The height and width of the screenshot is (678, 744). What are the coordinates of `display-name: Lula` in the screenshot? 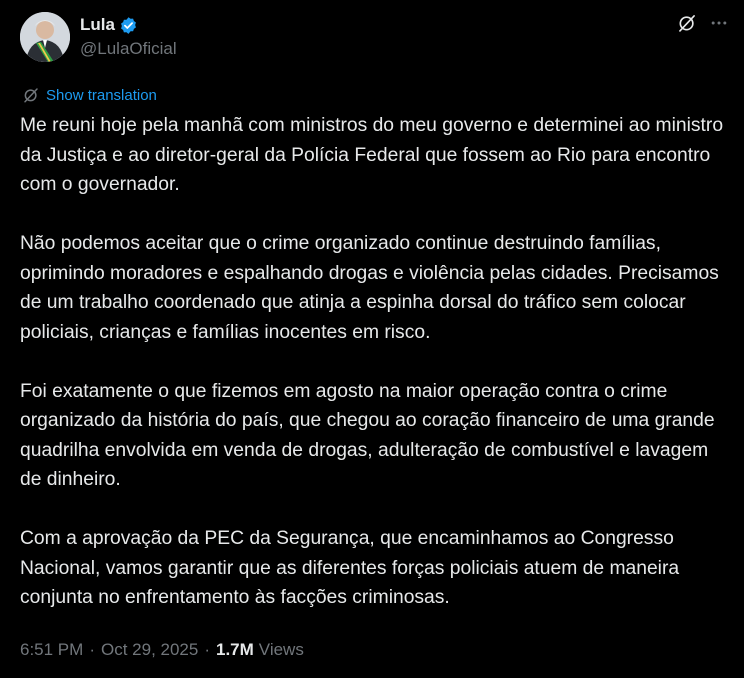 It's located at (97, 25).